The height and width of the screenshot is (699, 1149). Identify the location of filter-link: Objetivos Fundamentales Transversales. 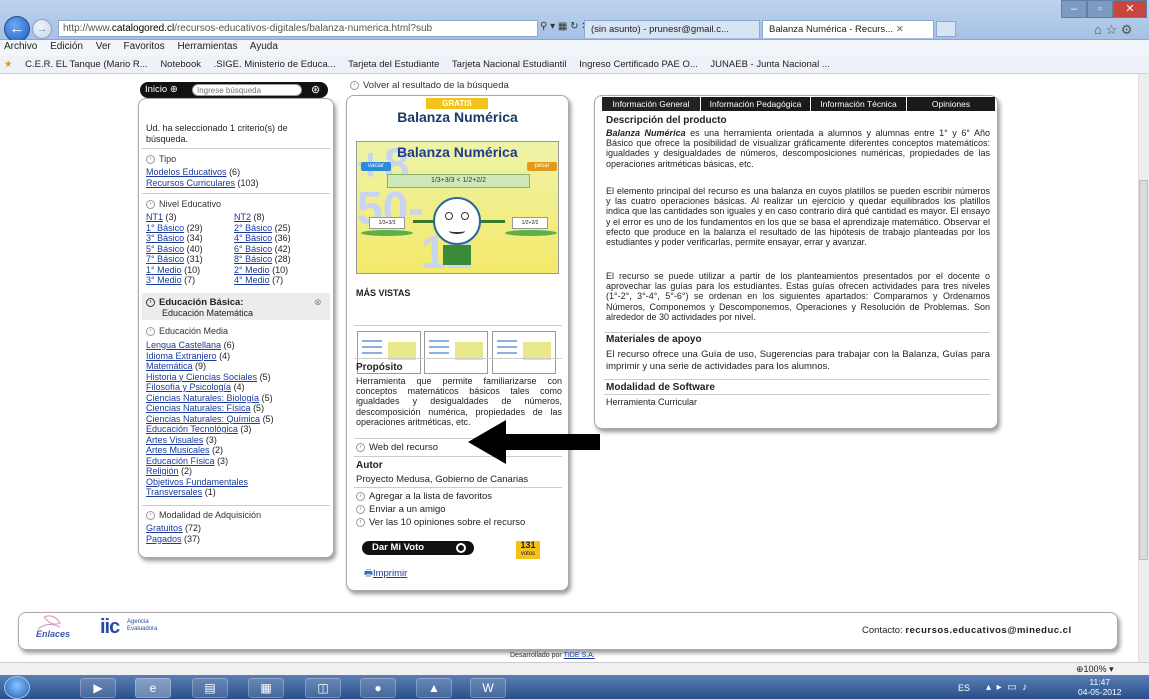
(197, 487).